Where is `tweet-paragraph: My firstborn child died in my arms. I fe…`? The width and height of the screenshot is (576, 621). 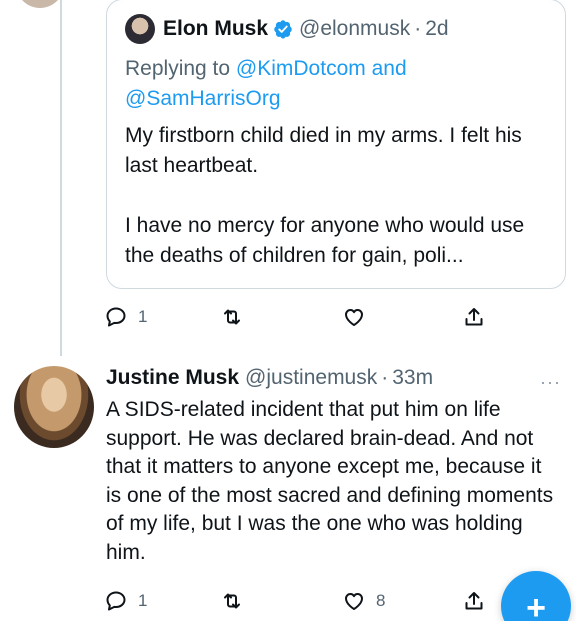 tweet-paragraph: My firstborn child died in my arms. I fe… is located at coordinates (323, 150).